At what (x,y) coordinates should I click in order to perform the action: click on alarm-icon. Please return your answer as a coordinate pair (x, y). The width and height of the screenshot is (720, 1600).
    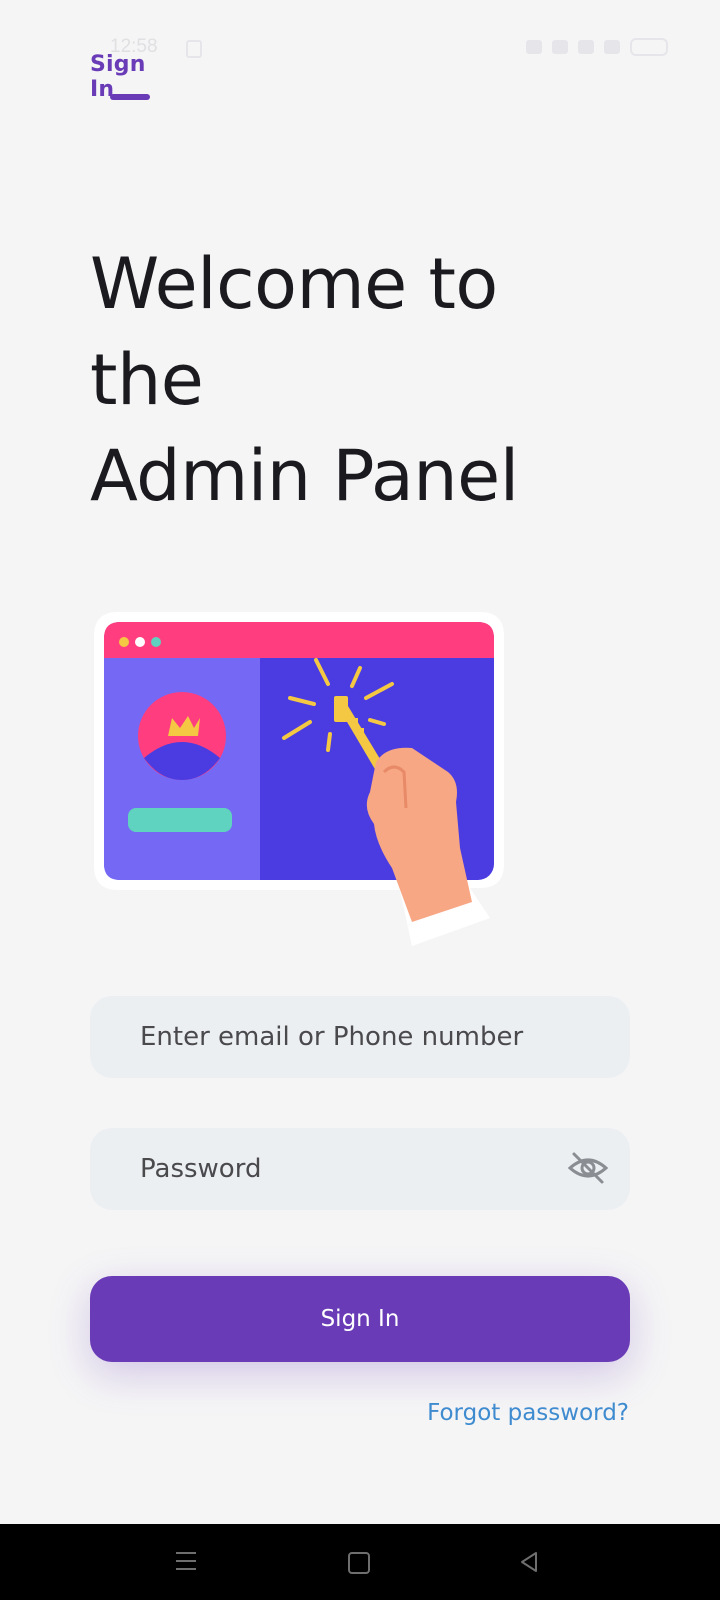
    Looking at the image, I should click on (534, 47).